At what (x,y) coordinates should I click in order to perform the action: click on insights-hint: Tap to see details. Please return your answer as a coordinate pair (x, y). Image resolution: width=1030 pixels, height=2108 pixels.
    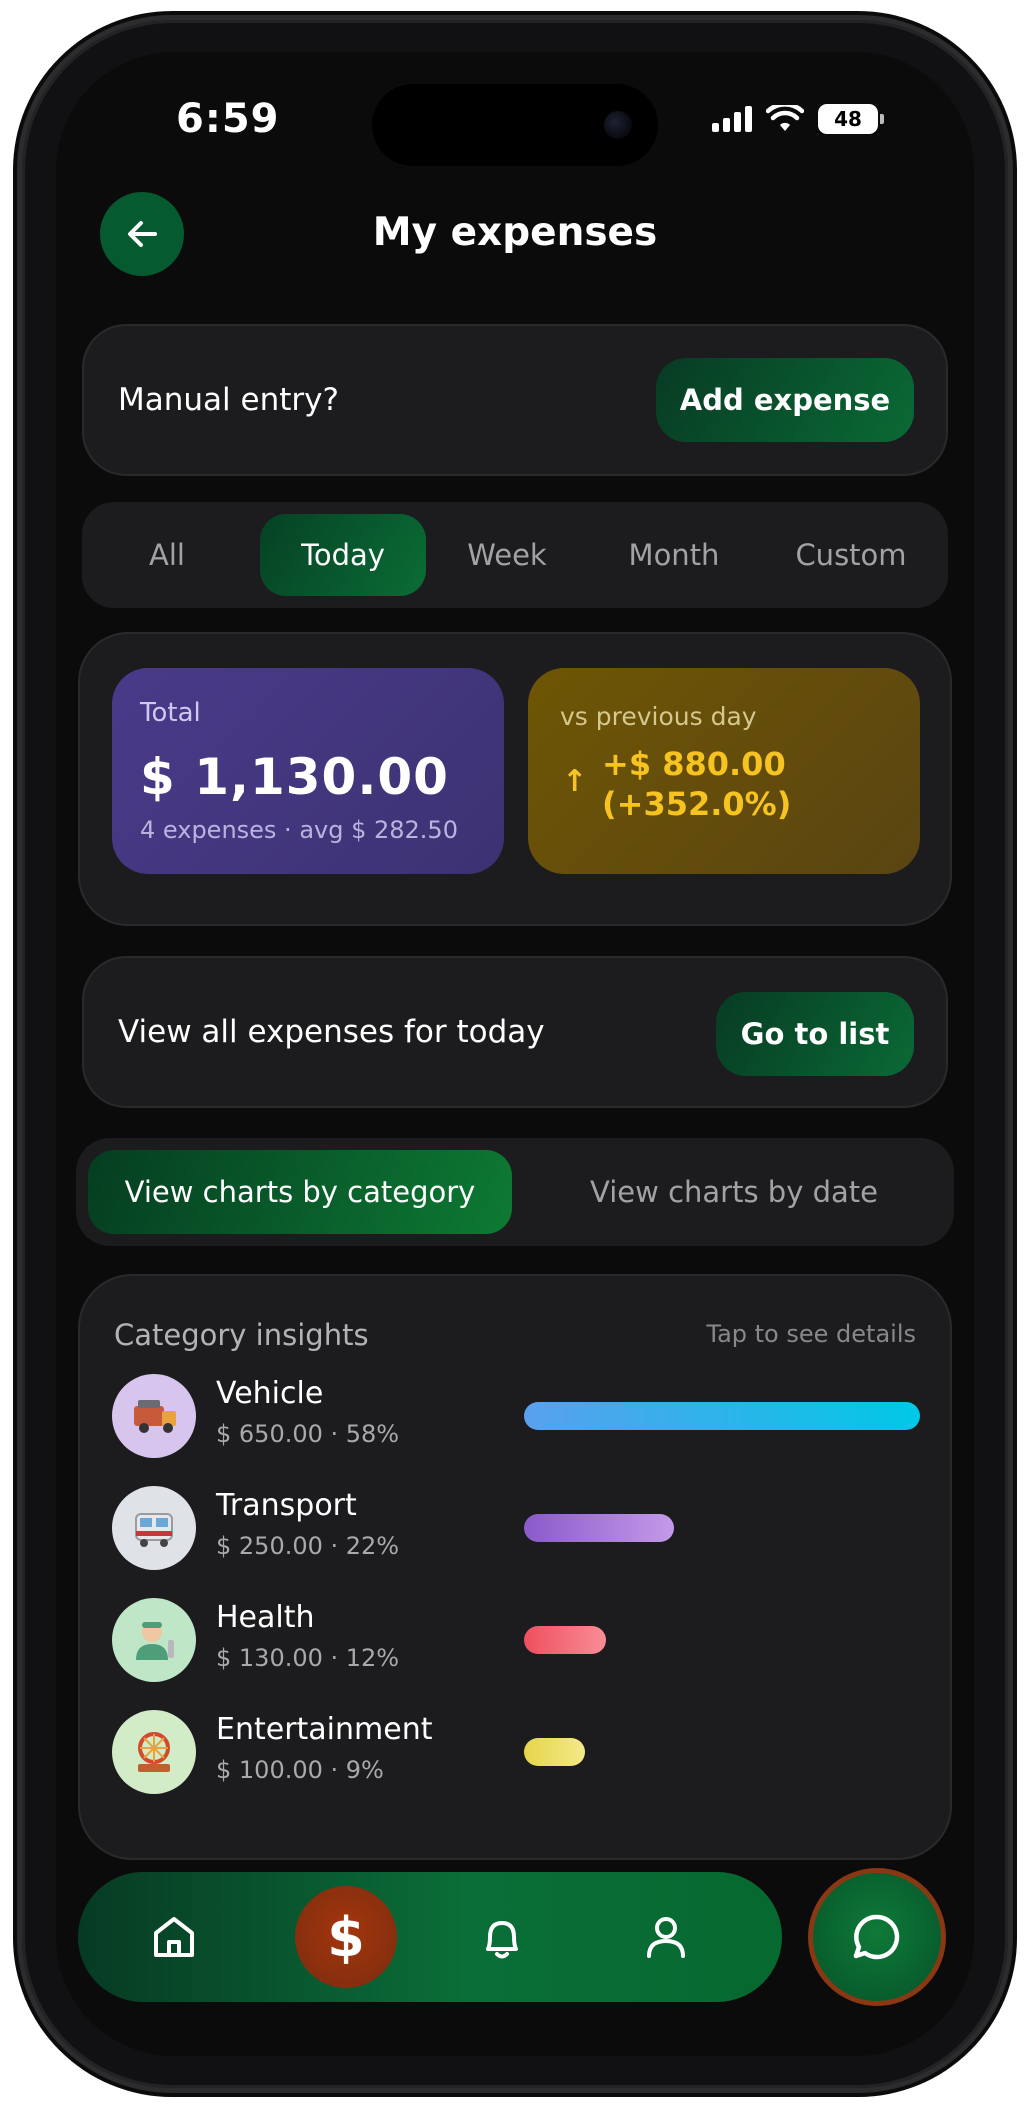
    Looking at the image, I should click on (811, 1334).